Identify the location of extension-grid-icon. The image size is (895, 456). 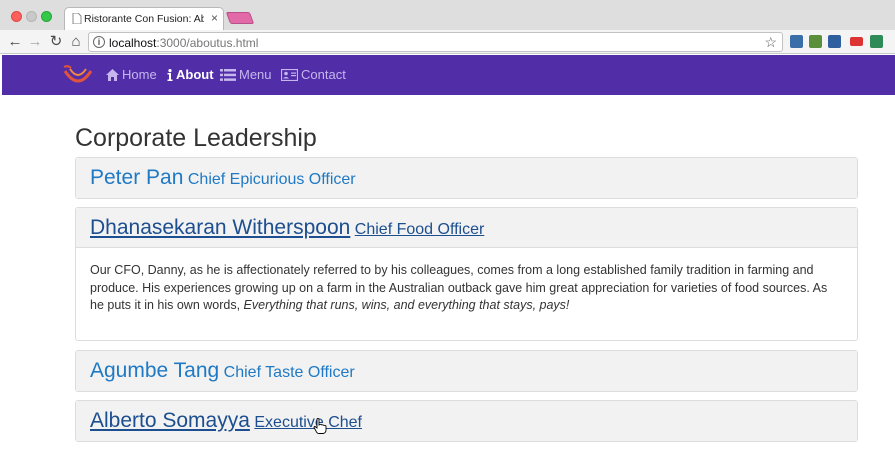
(876, 41).